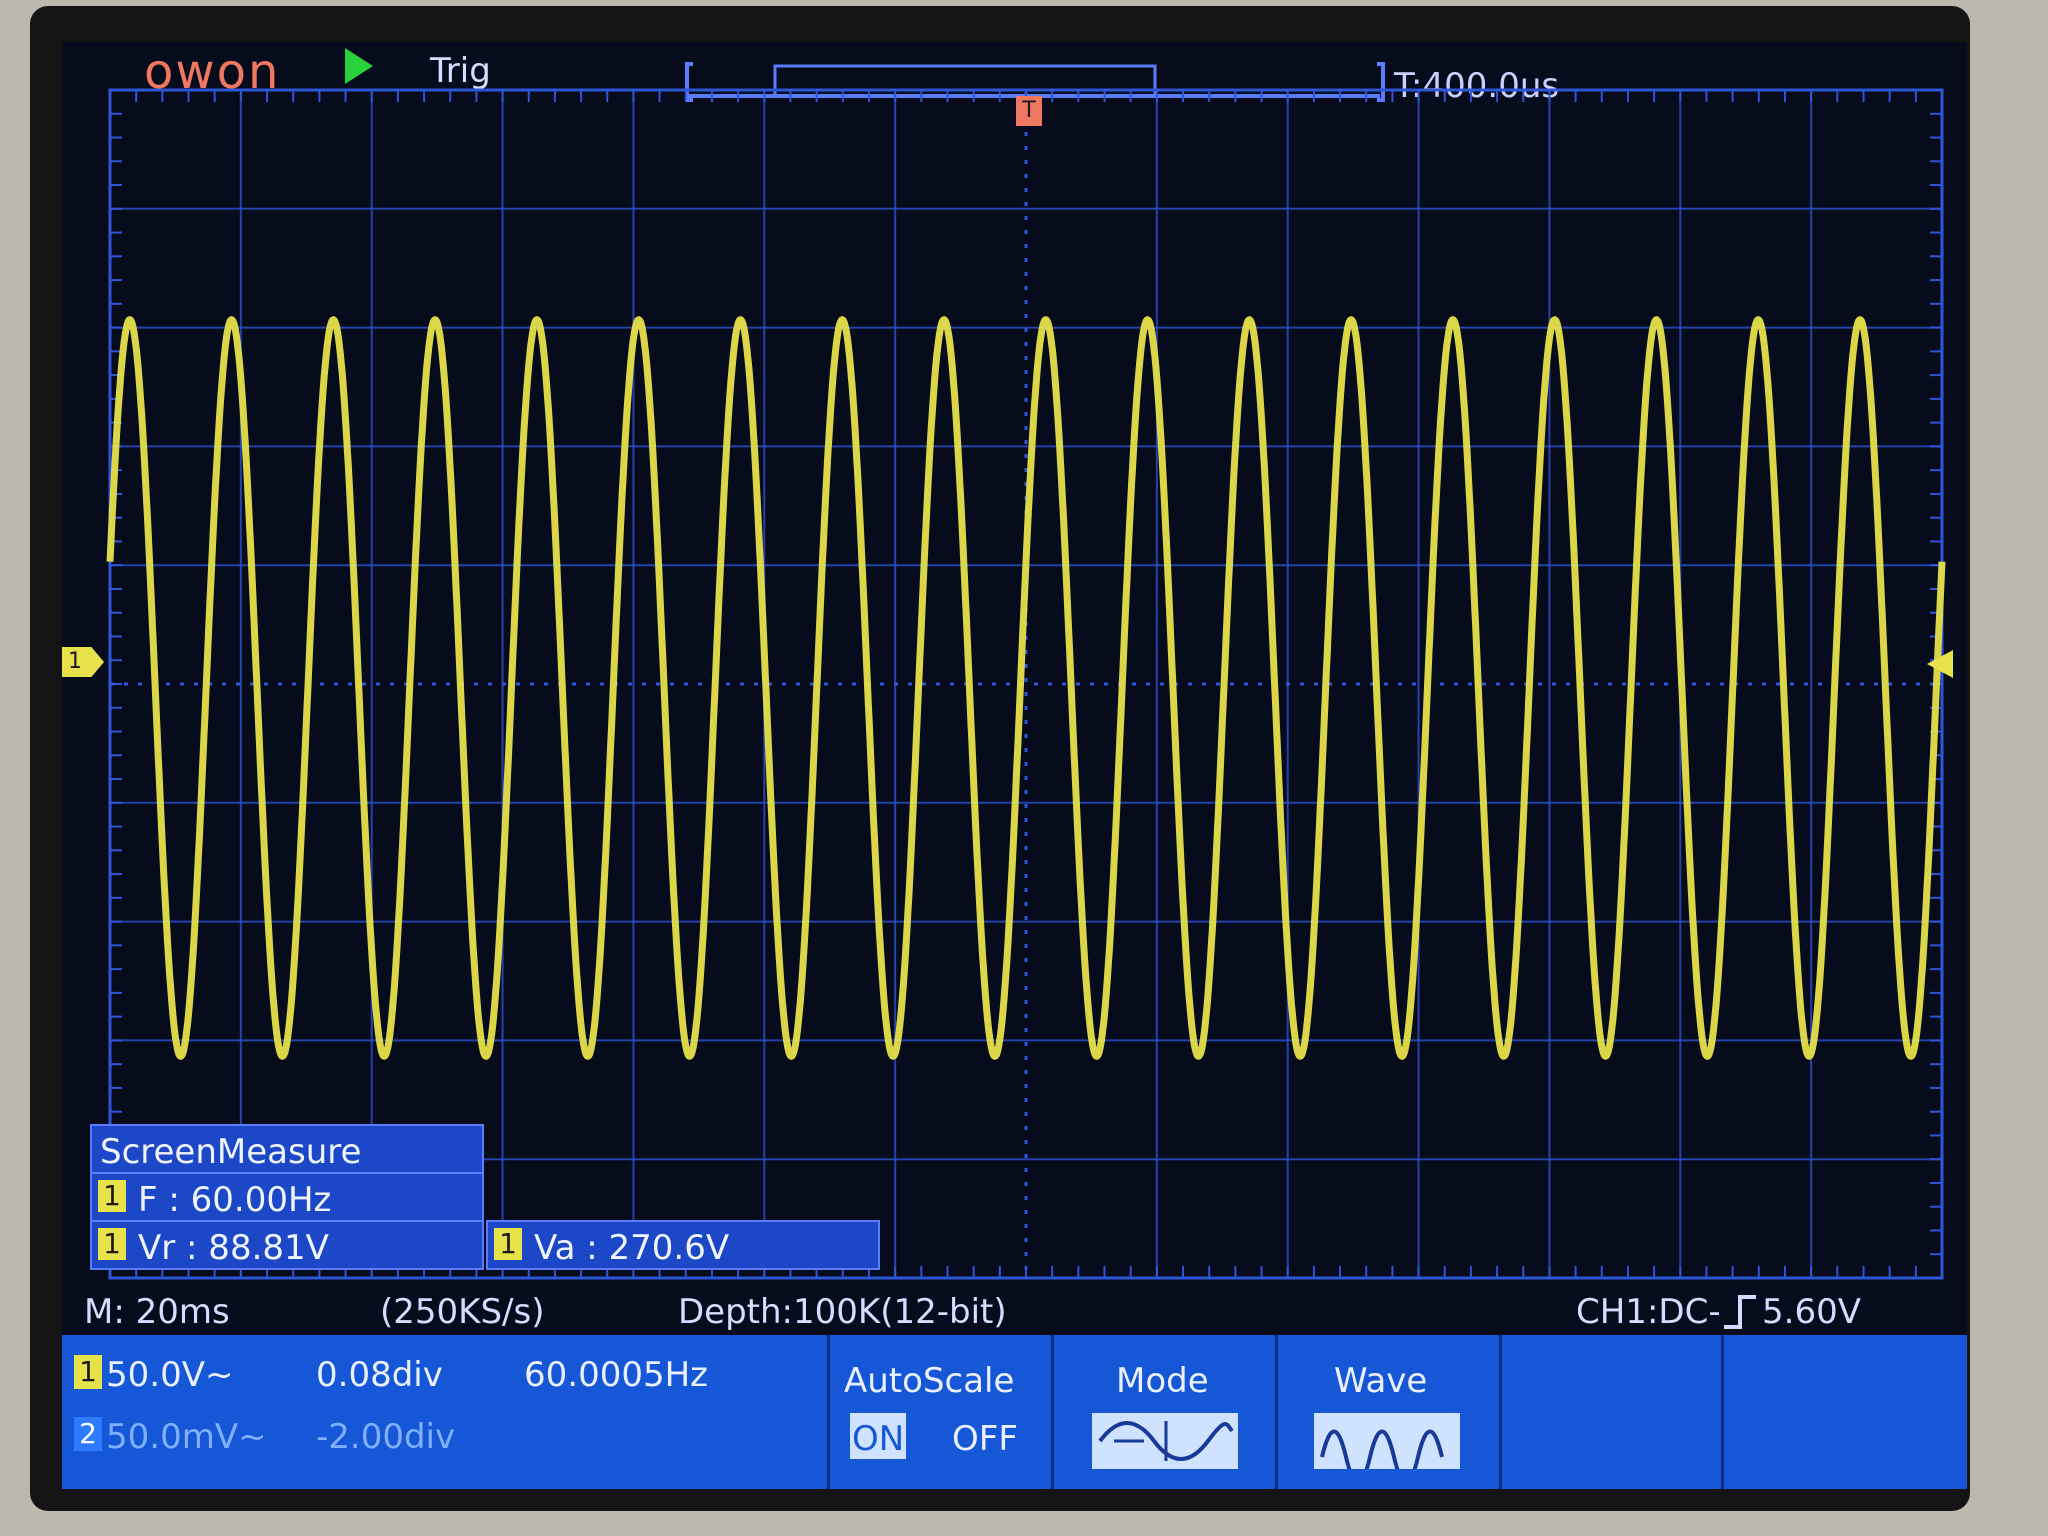 The width and height of the screenshot is (2048, 1536). Describe the element at coordinates (88, 1372) in the screenshot. I see `ch1-badge: 1` at that location.